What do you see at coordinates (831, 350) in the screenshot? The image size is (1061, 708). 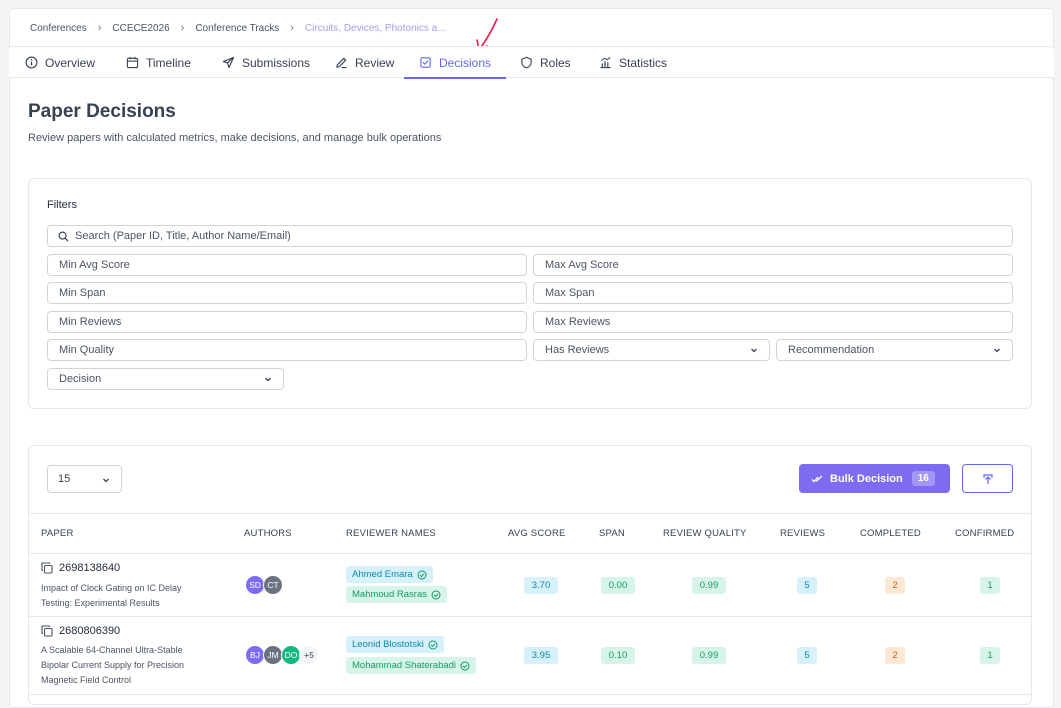 I see `recommendation-label: Recommendation` at bounding box center [831, 350].